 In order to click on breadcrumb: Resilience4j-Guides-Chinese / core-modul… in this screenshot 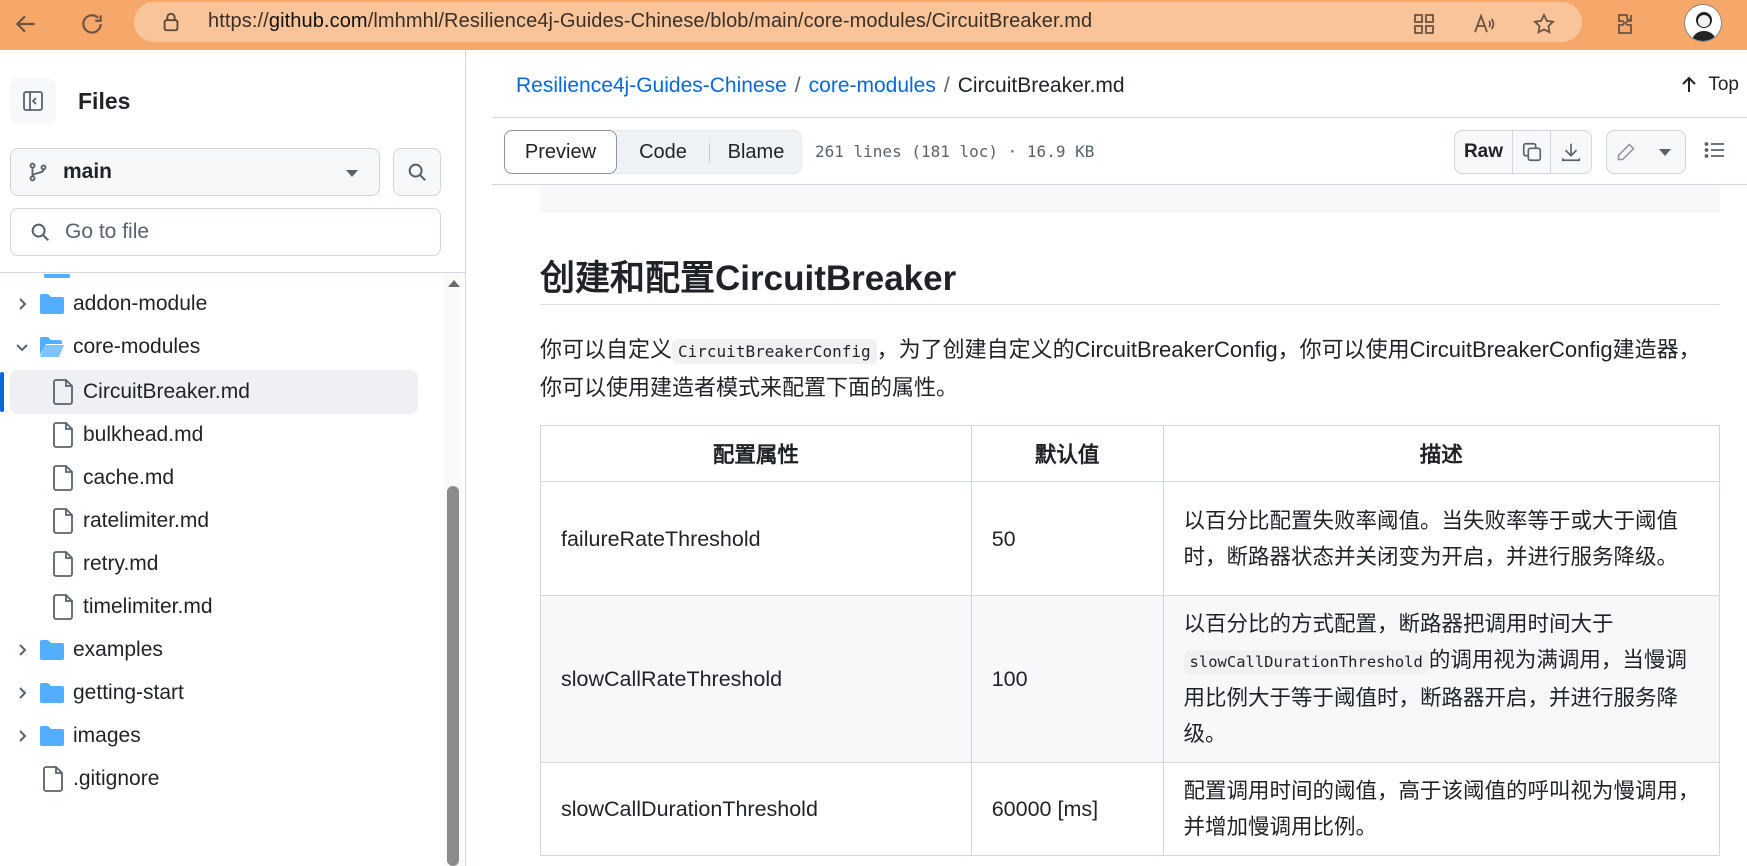, I will do `click(820, 86)`.